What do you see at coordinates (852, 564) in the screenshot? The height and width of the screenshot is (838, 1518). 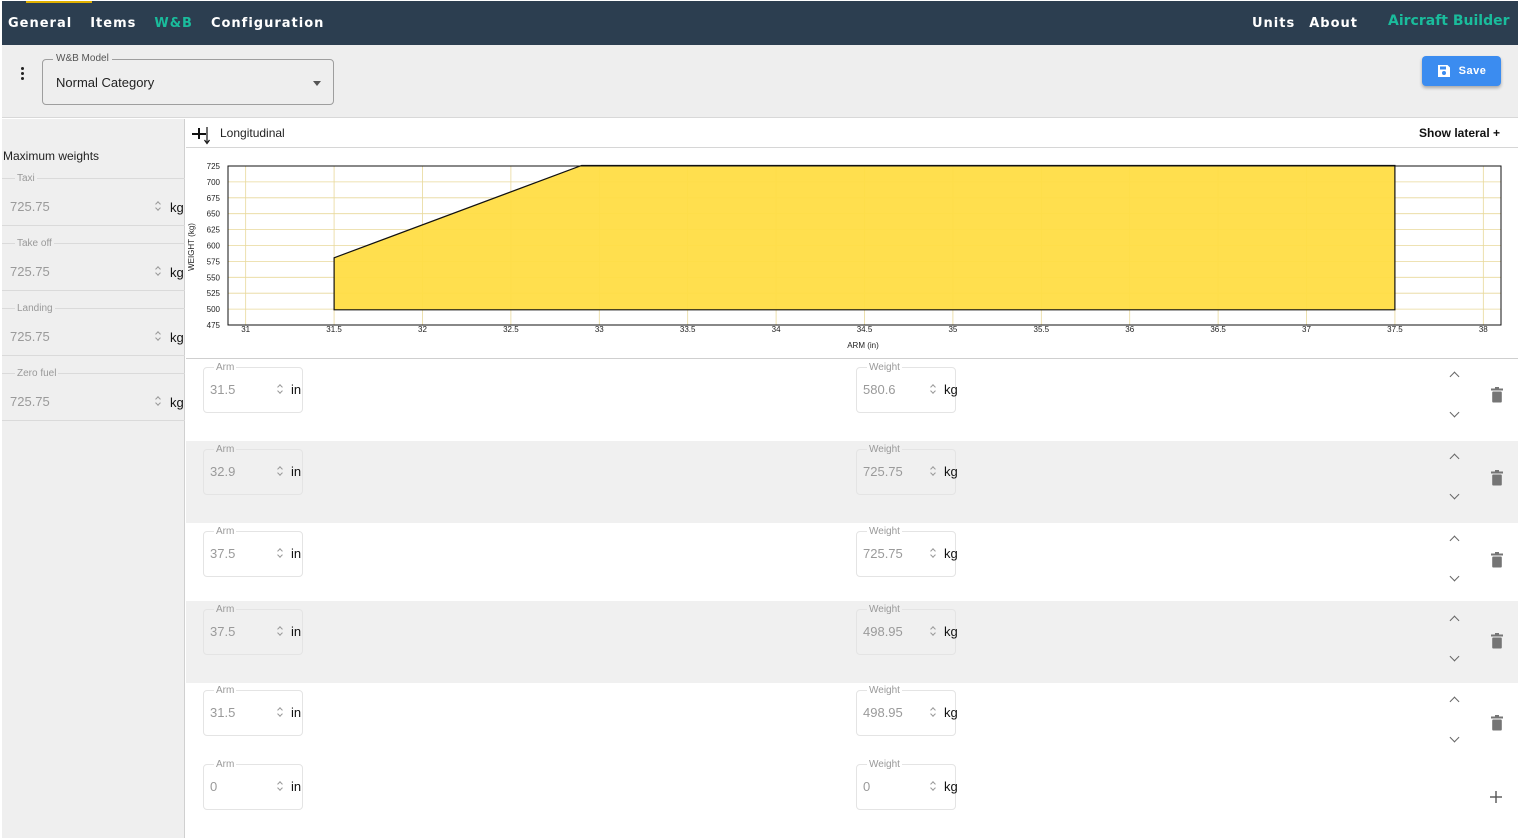 I see `envelope-point-row: Arm 37.5 in Weight 725.75 kg` at bounding box center [852, 564].